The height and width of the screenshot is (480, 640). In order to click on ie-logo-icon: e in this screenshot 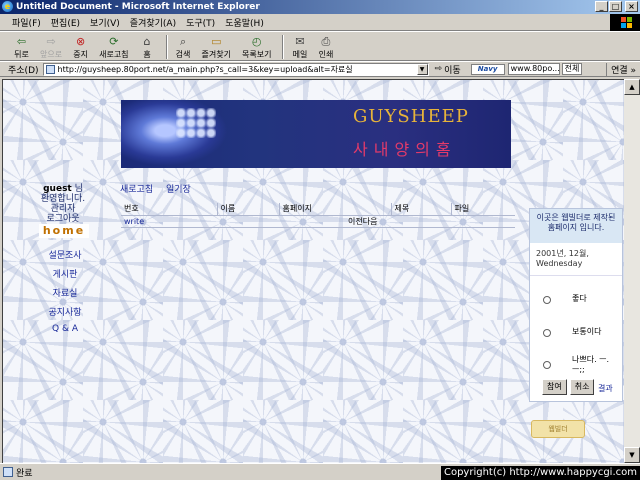, I will do `click(7, 6)`.